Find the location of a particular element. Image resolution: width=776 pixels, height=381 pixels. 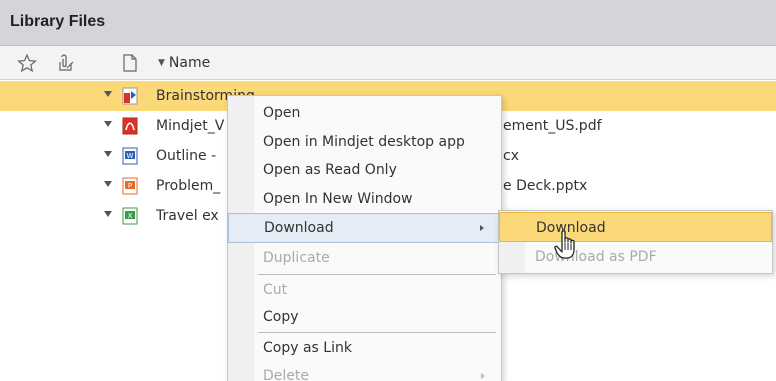

file-name: Problem_ is located at coordinates (188, 186).